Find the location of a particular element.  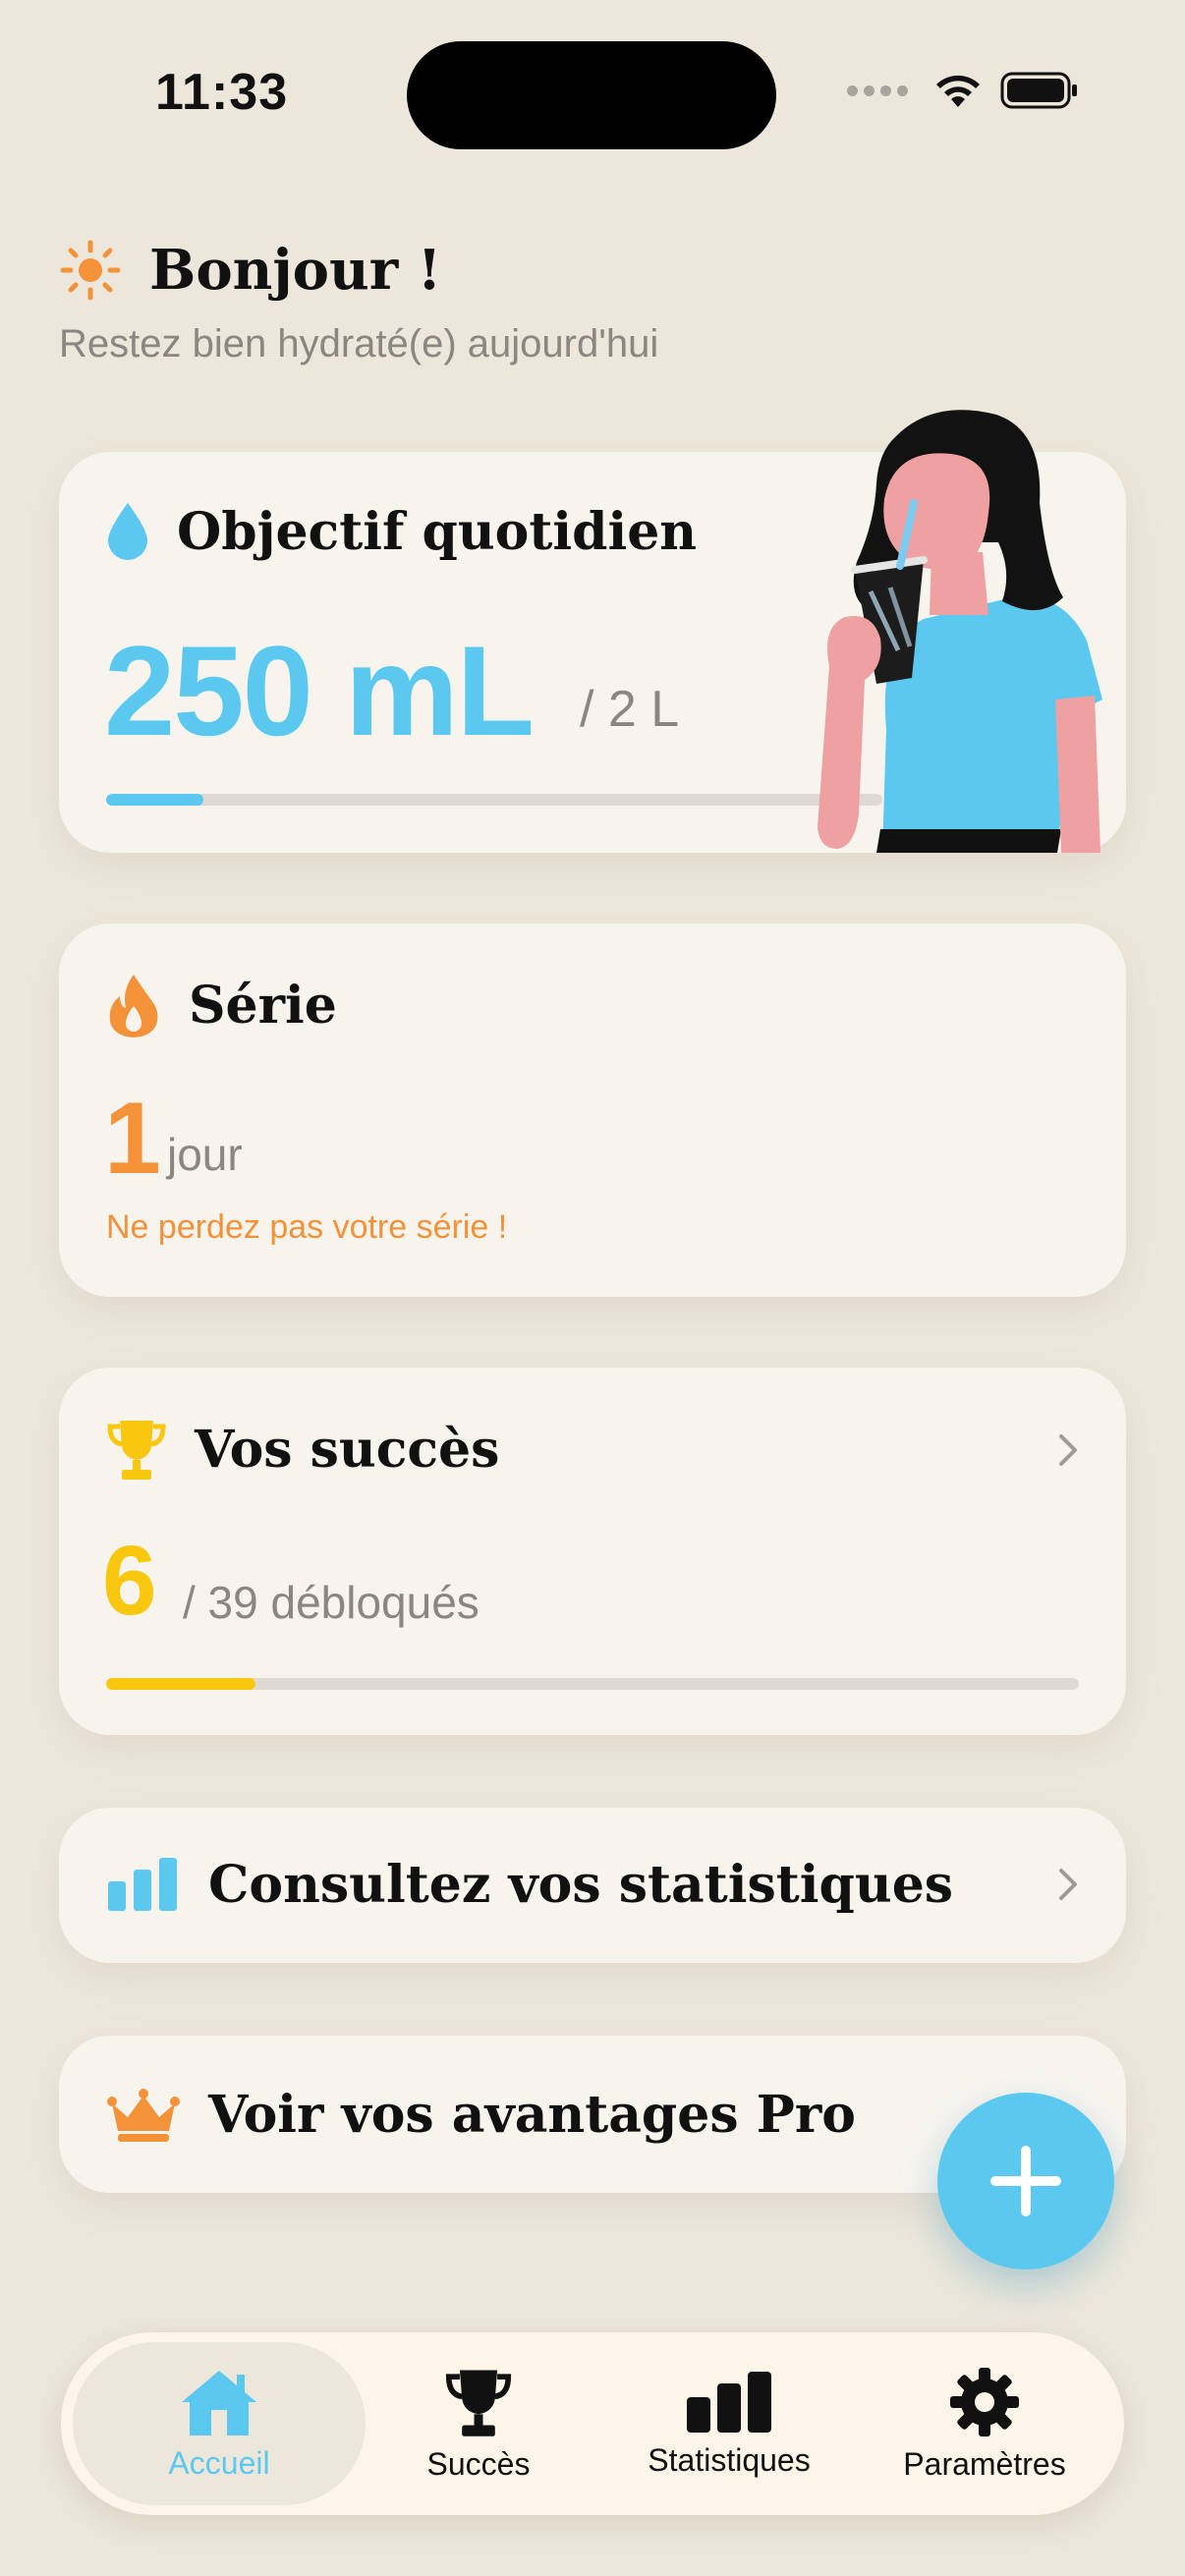

statistics-title: Consultez vos statistiques is located at coordinates (581, 1885).